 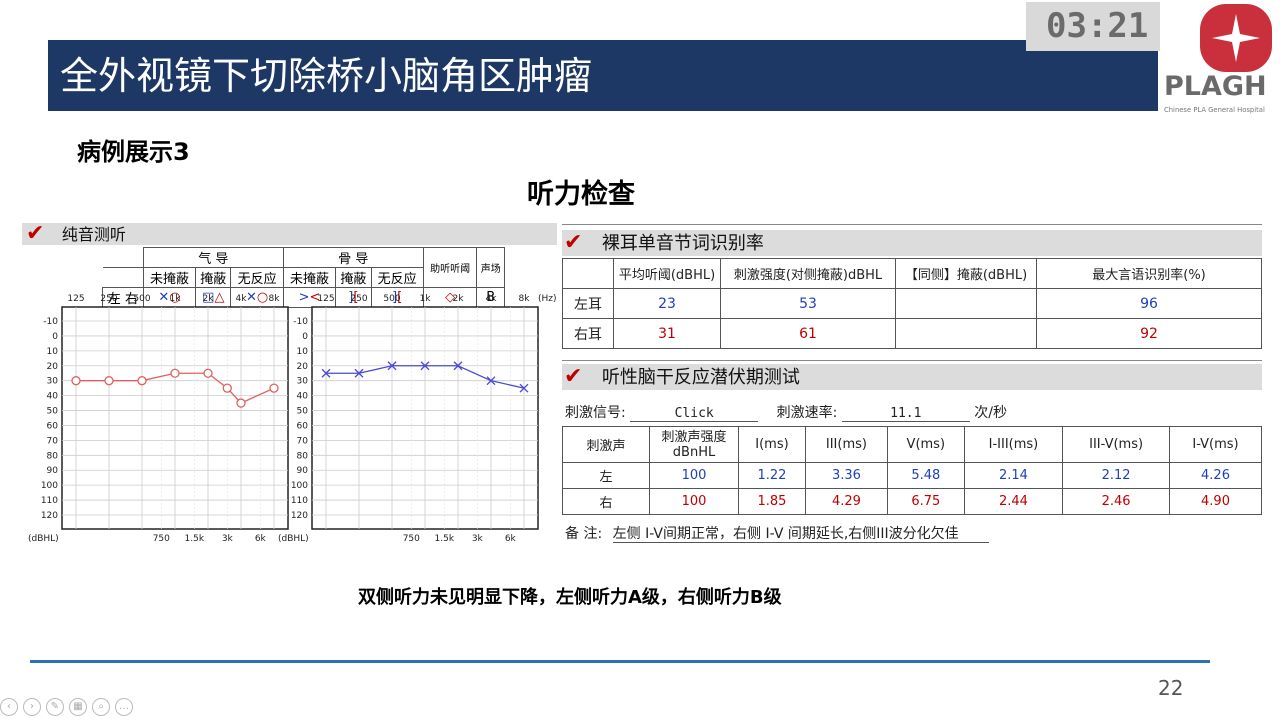 What do you see at coordinates (55, 707) in the screenshot?
I see `pen-icon: ✎` at bounding box center [55, 707].